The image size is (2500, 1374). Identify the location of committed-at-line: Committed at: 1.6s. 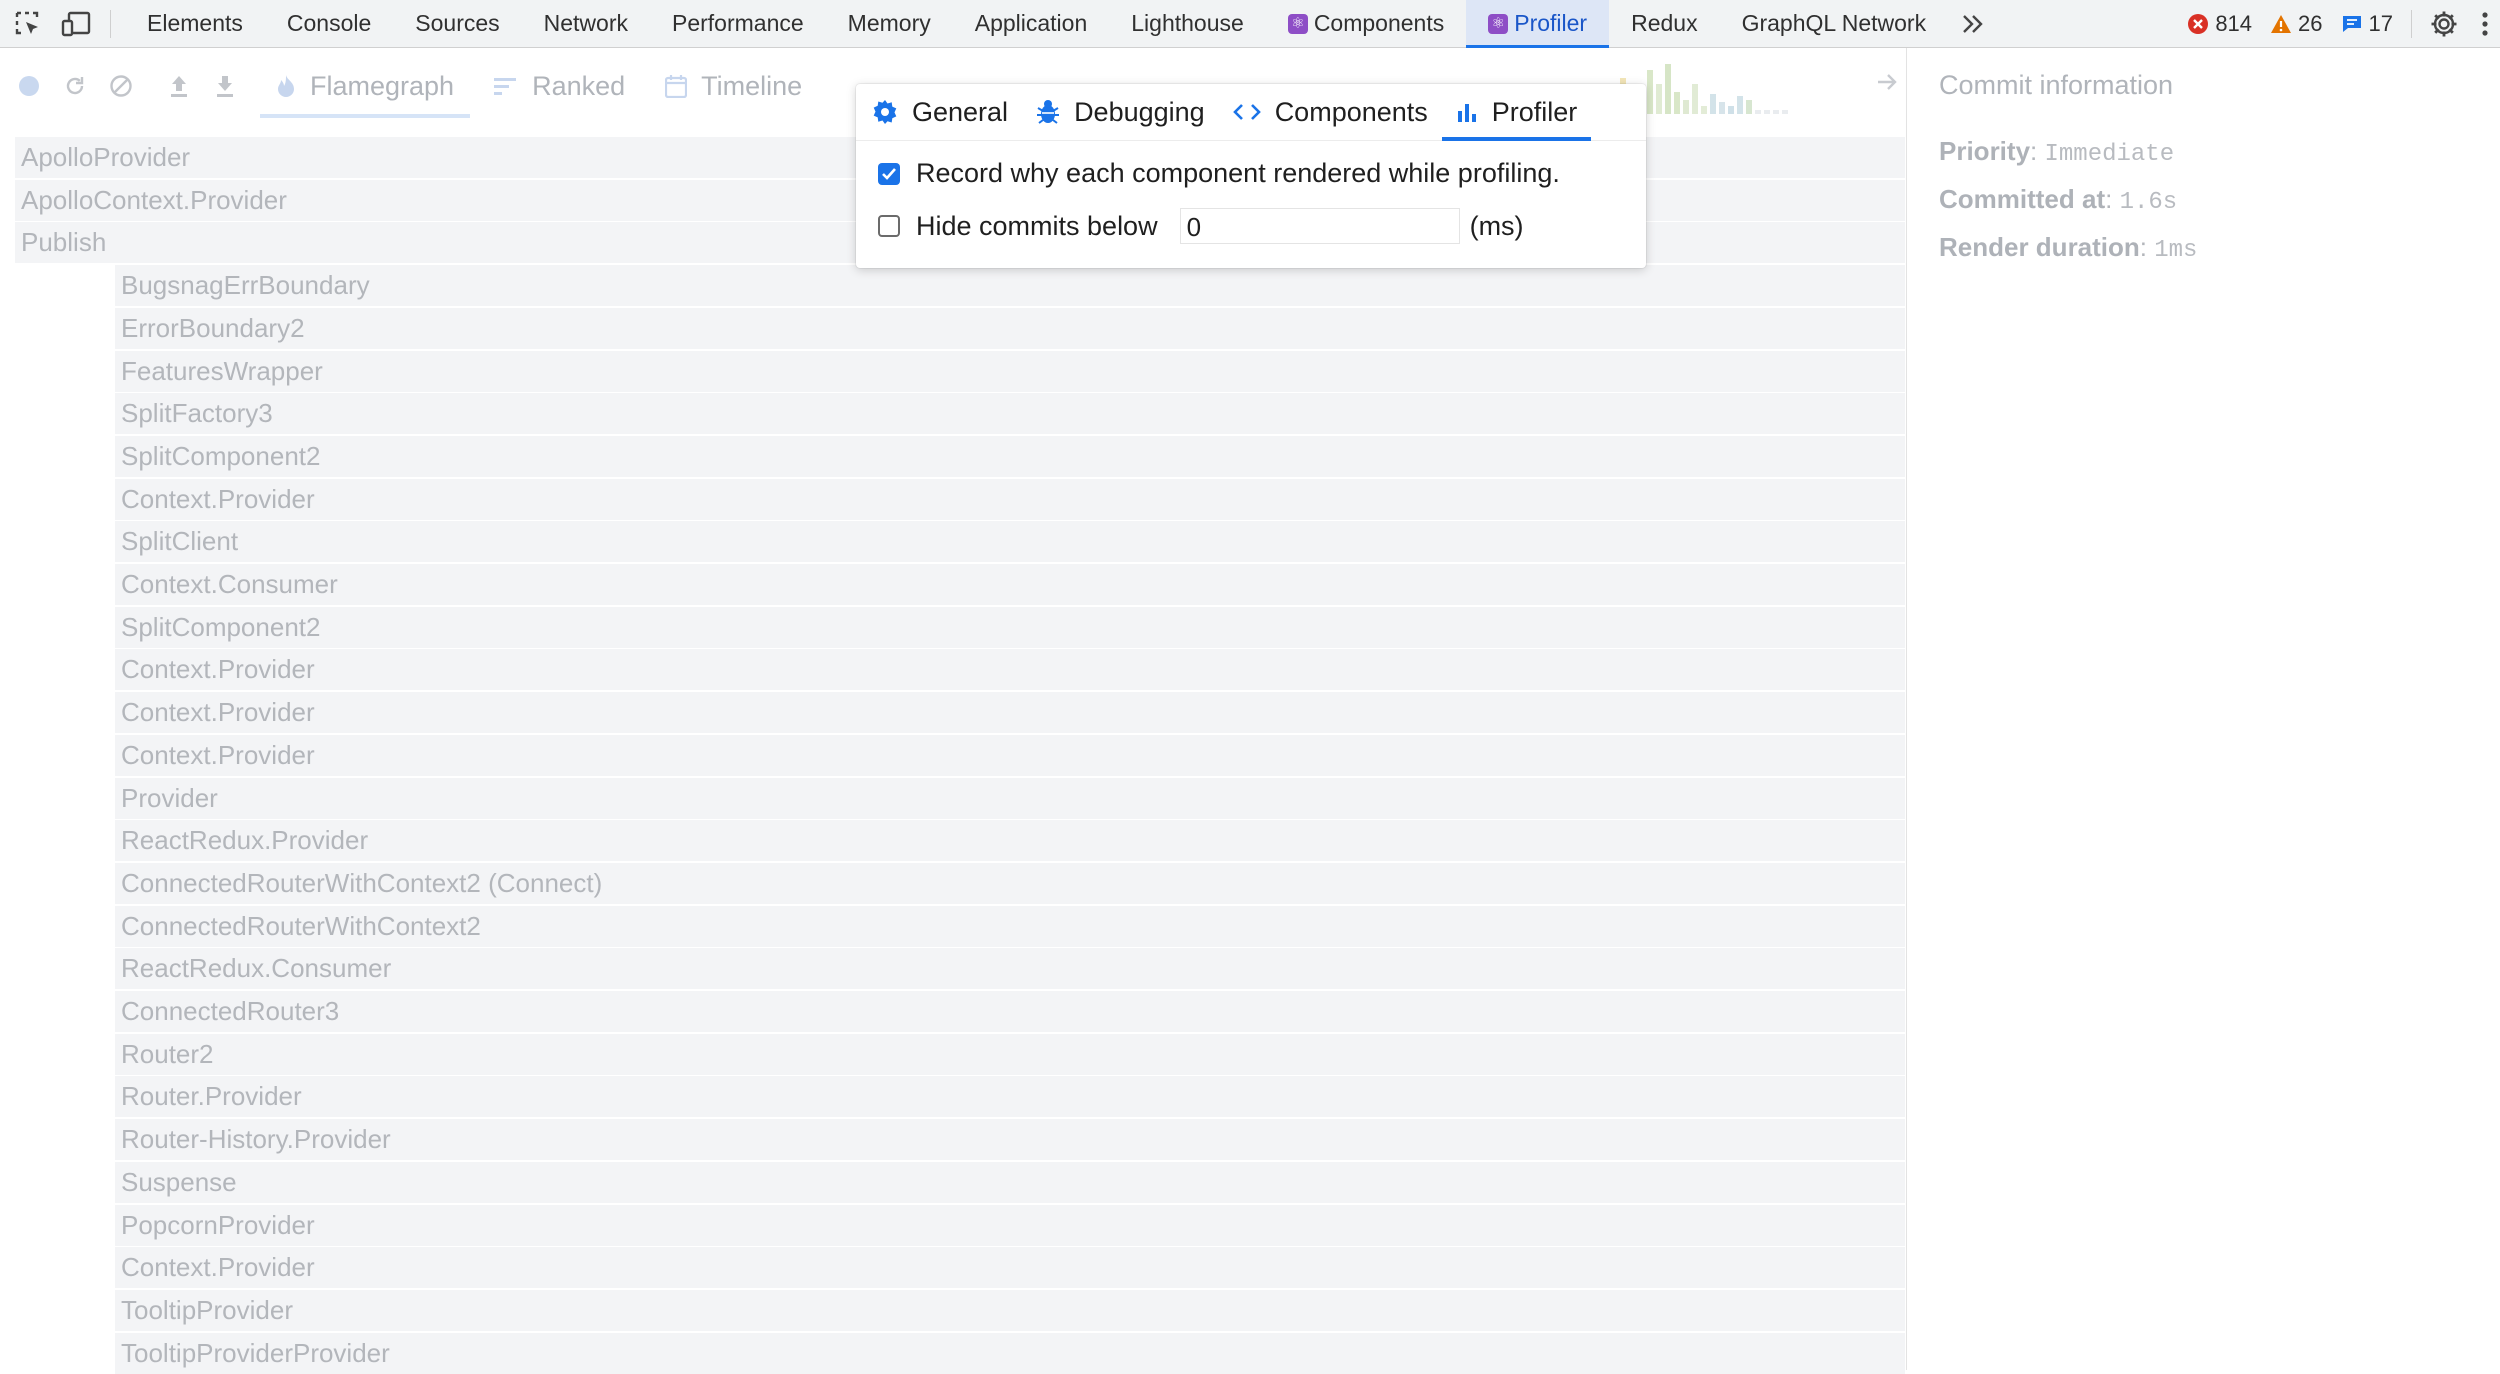
(2058, 200).